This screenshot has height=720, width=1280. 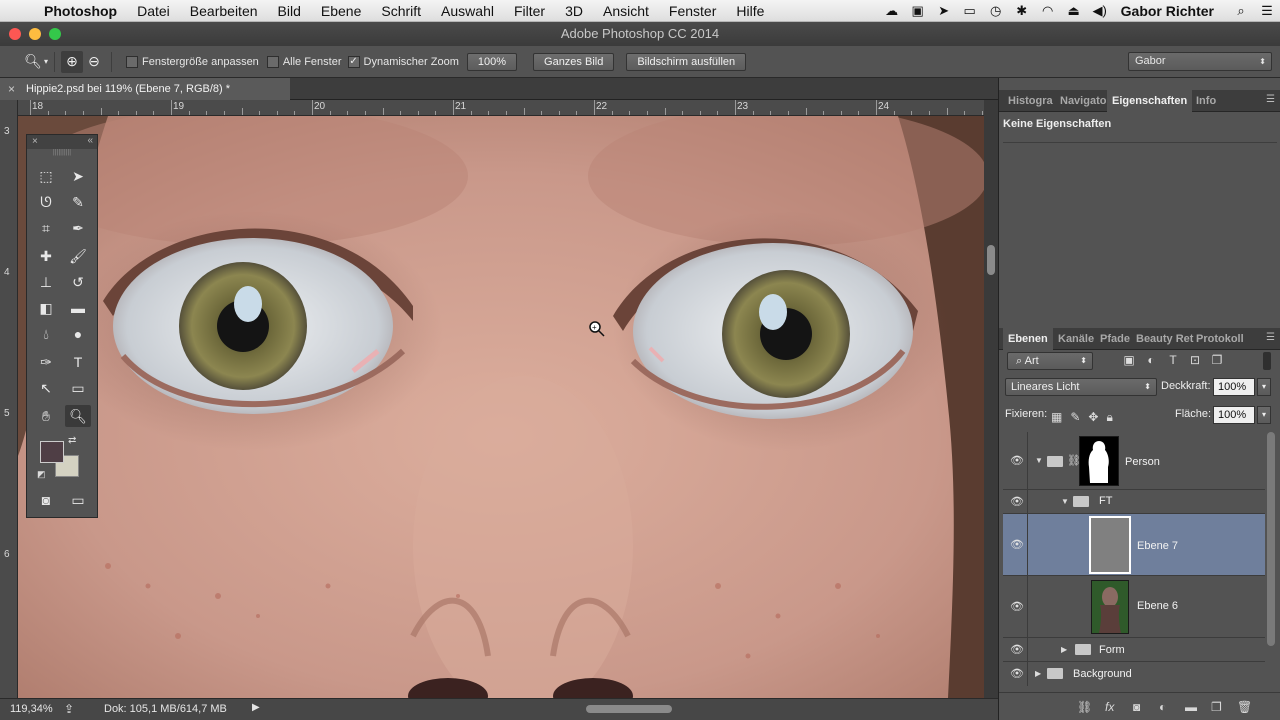 What do you see at coordinates (629, 709) in the screenshot?
I see `horizontal-scrollbar-thumb` at bounding box center [629, 709].